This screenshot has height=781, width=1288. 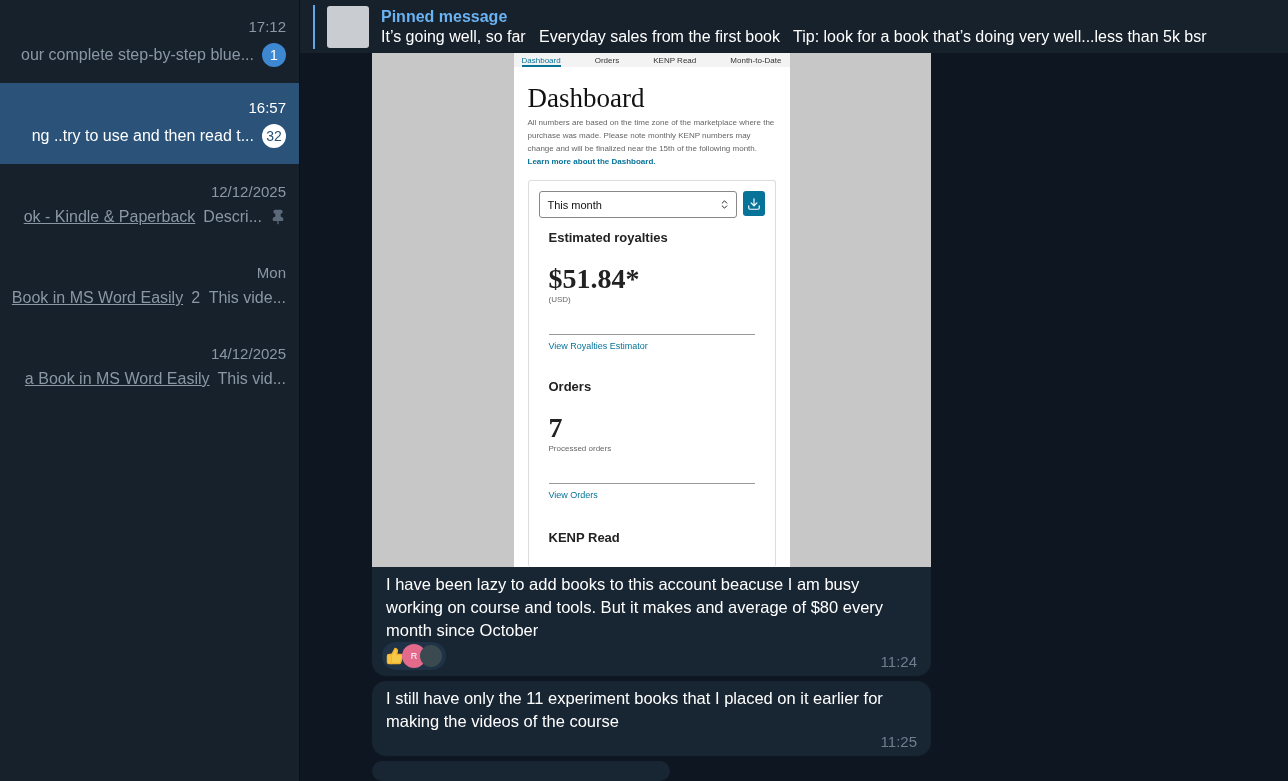 I want to click on photo-placeholder, so click(x=348, y=26).